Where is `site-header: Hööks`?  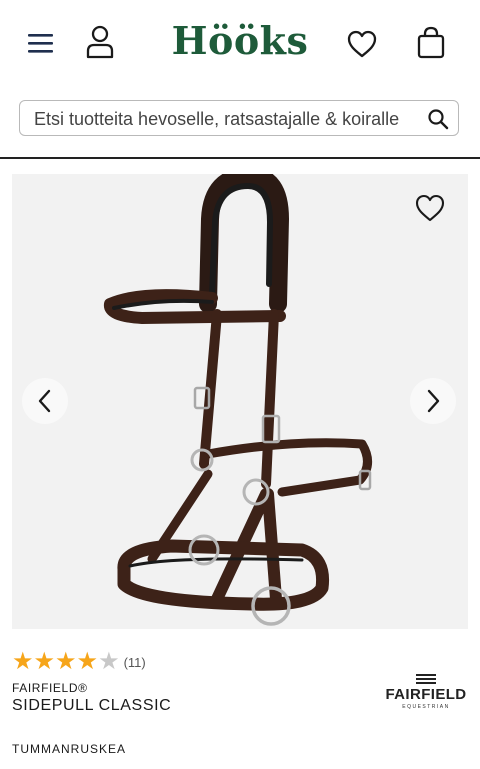 site-header: Hööks is located at coordinates (240, 44).